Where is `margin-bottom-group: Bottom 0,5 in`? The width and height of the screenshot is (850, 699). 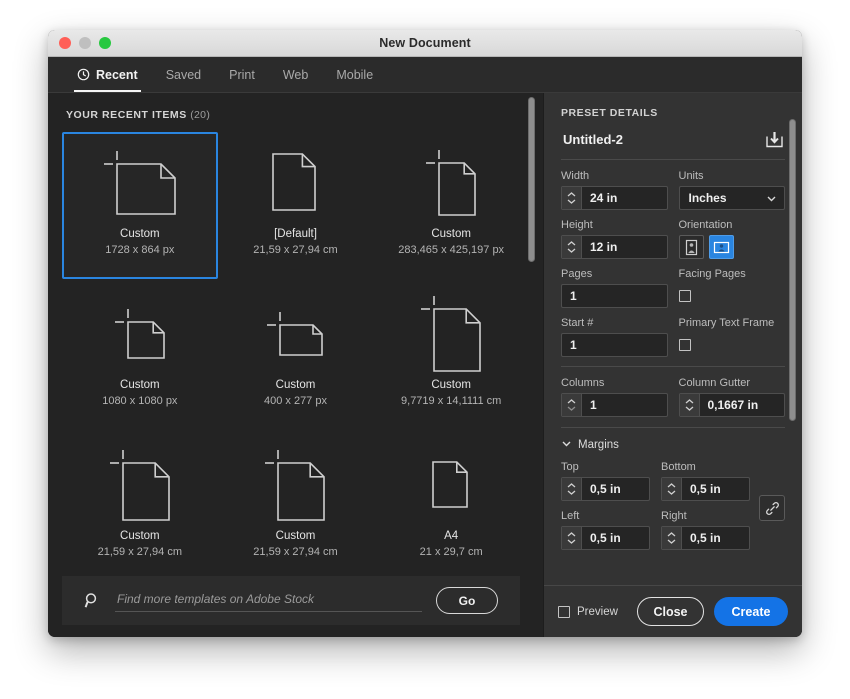
margin-bottom-group: Bottom 0,5 in is located at coordinates (705, 481).